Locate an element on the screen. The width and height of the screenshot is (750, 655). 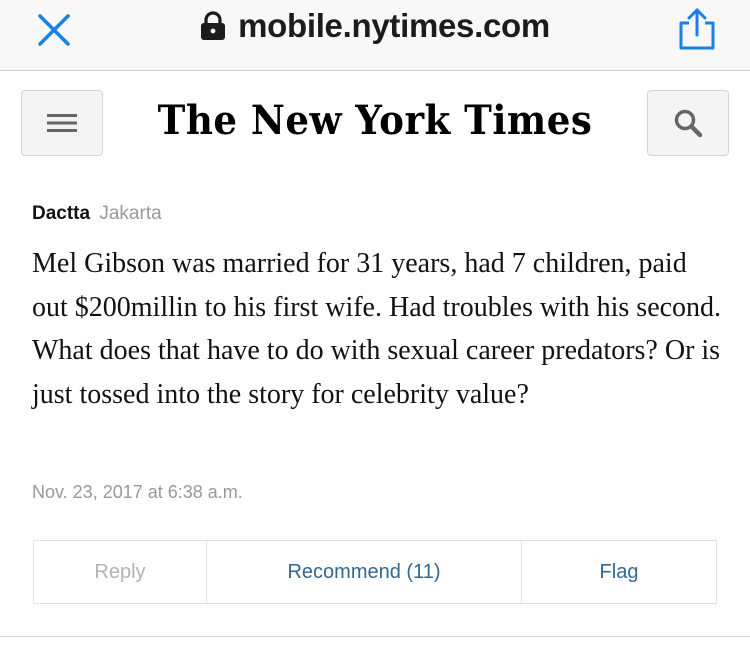
menu-button is located at coordinates (62, 123).